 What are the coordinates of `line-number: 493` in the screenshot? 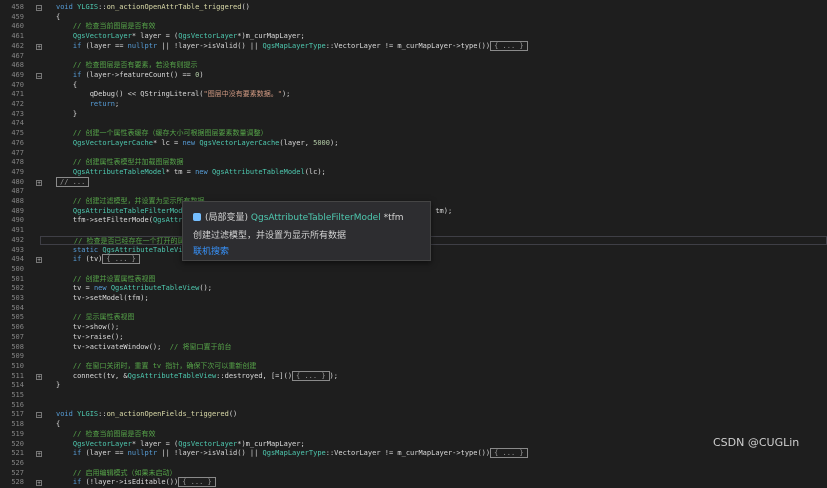 It's located at (17, 249).